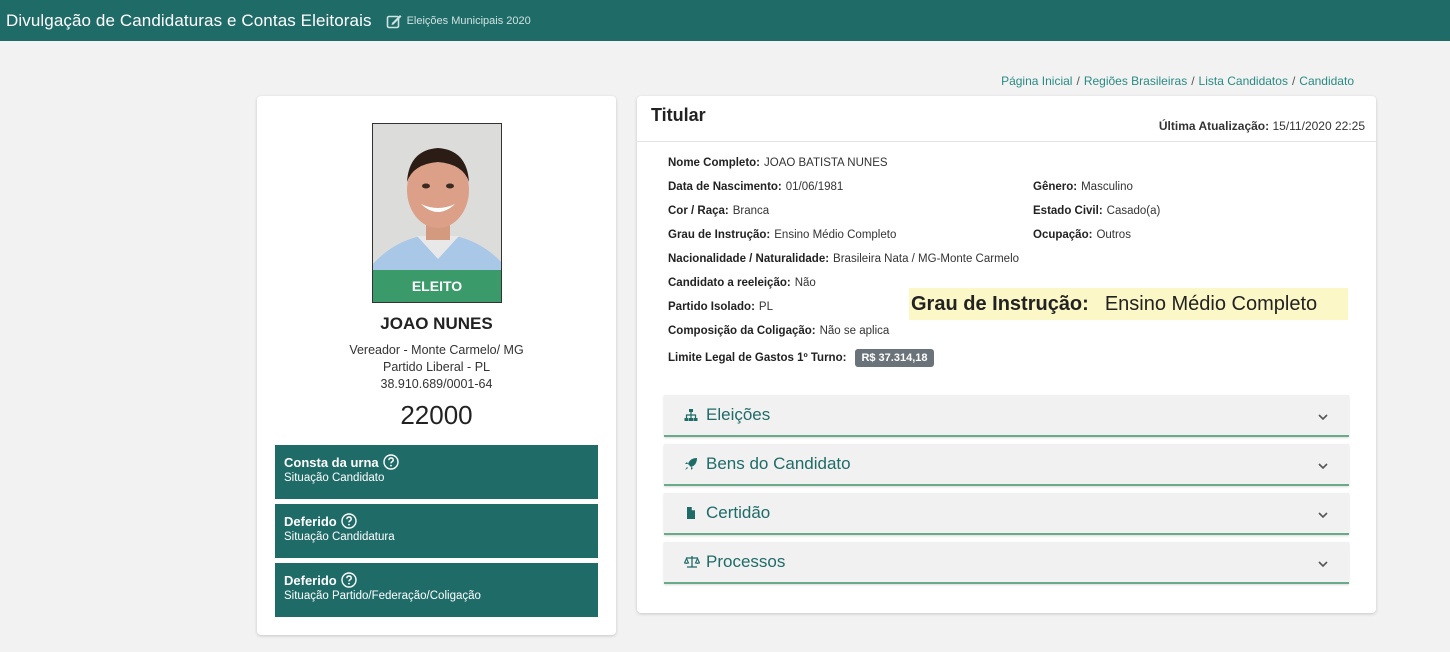 This screenshot has width=1450, height=652. What do you see at coordinates (782, 235) in the screenshot?
I see `field-education: Grau de Instrução: Ensino Médio Completo` at bounding box center [782, 235].